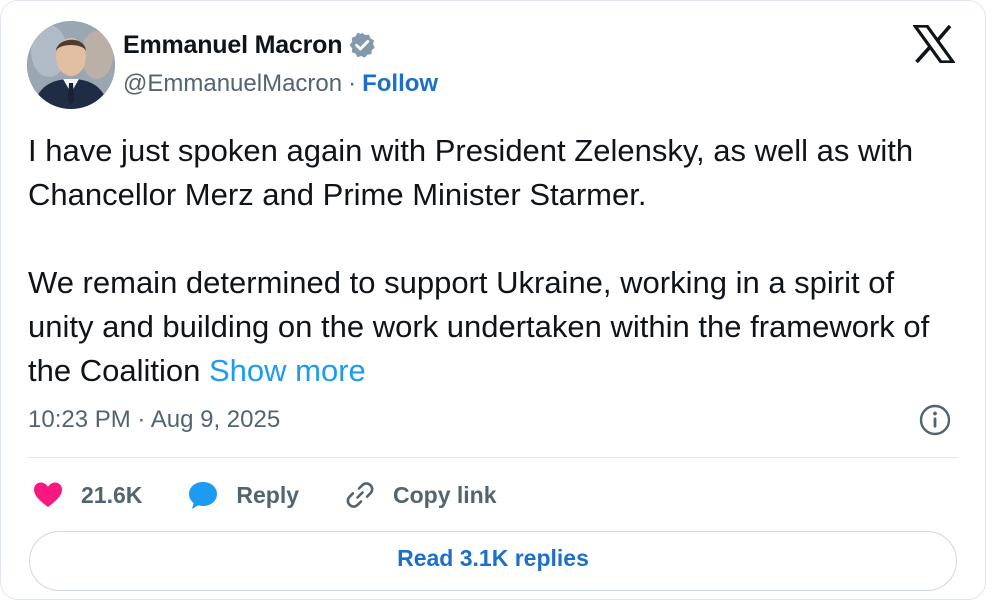 Image resolution: width=1000 pixels, height=600 pixels. I want to click on action-bar: 21.6K Reply Copy link, so click(286, 495).